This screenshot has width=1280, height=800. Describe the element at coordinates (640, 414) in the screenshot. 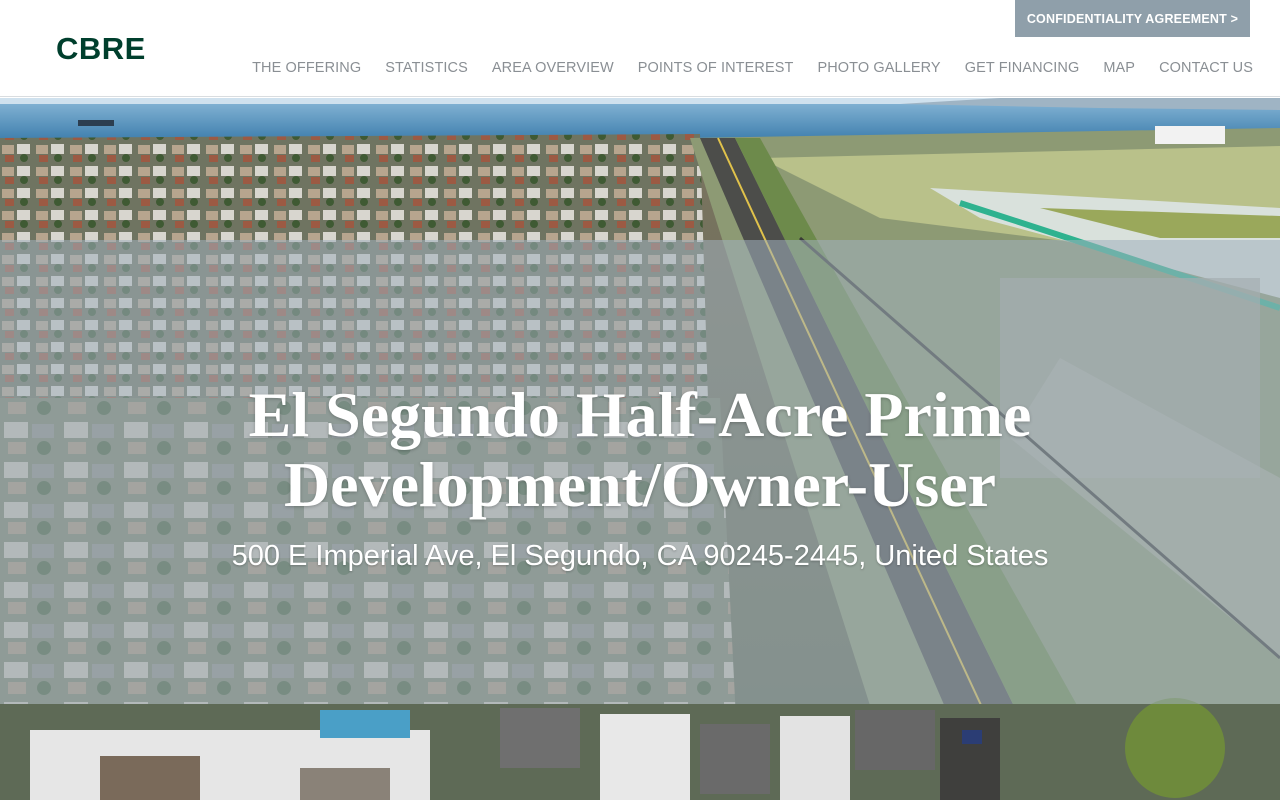

I see `title-line-1: El Segundo Half-Acre Prime` at that location.